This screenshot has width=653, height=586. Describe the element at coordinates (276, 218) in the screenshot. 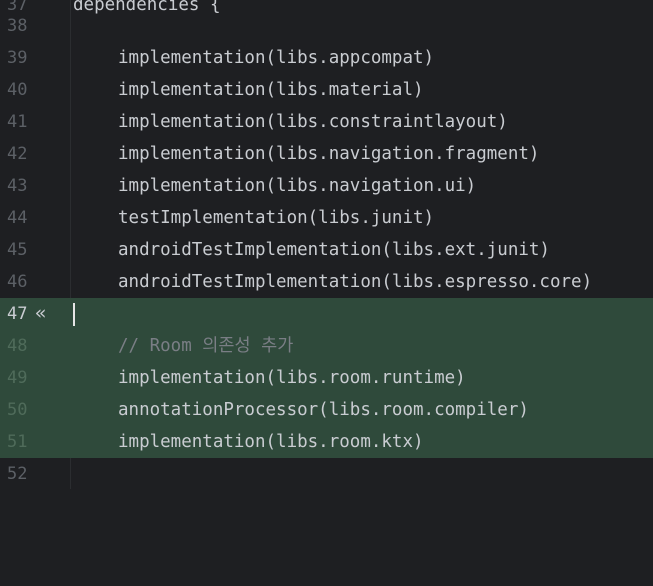

I see `code-text: testImplementation(libs.junit)` at that location.